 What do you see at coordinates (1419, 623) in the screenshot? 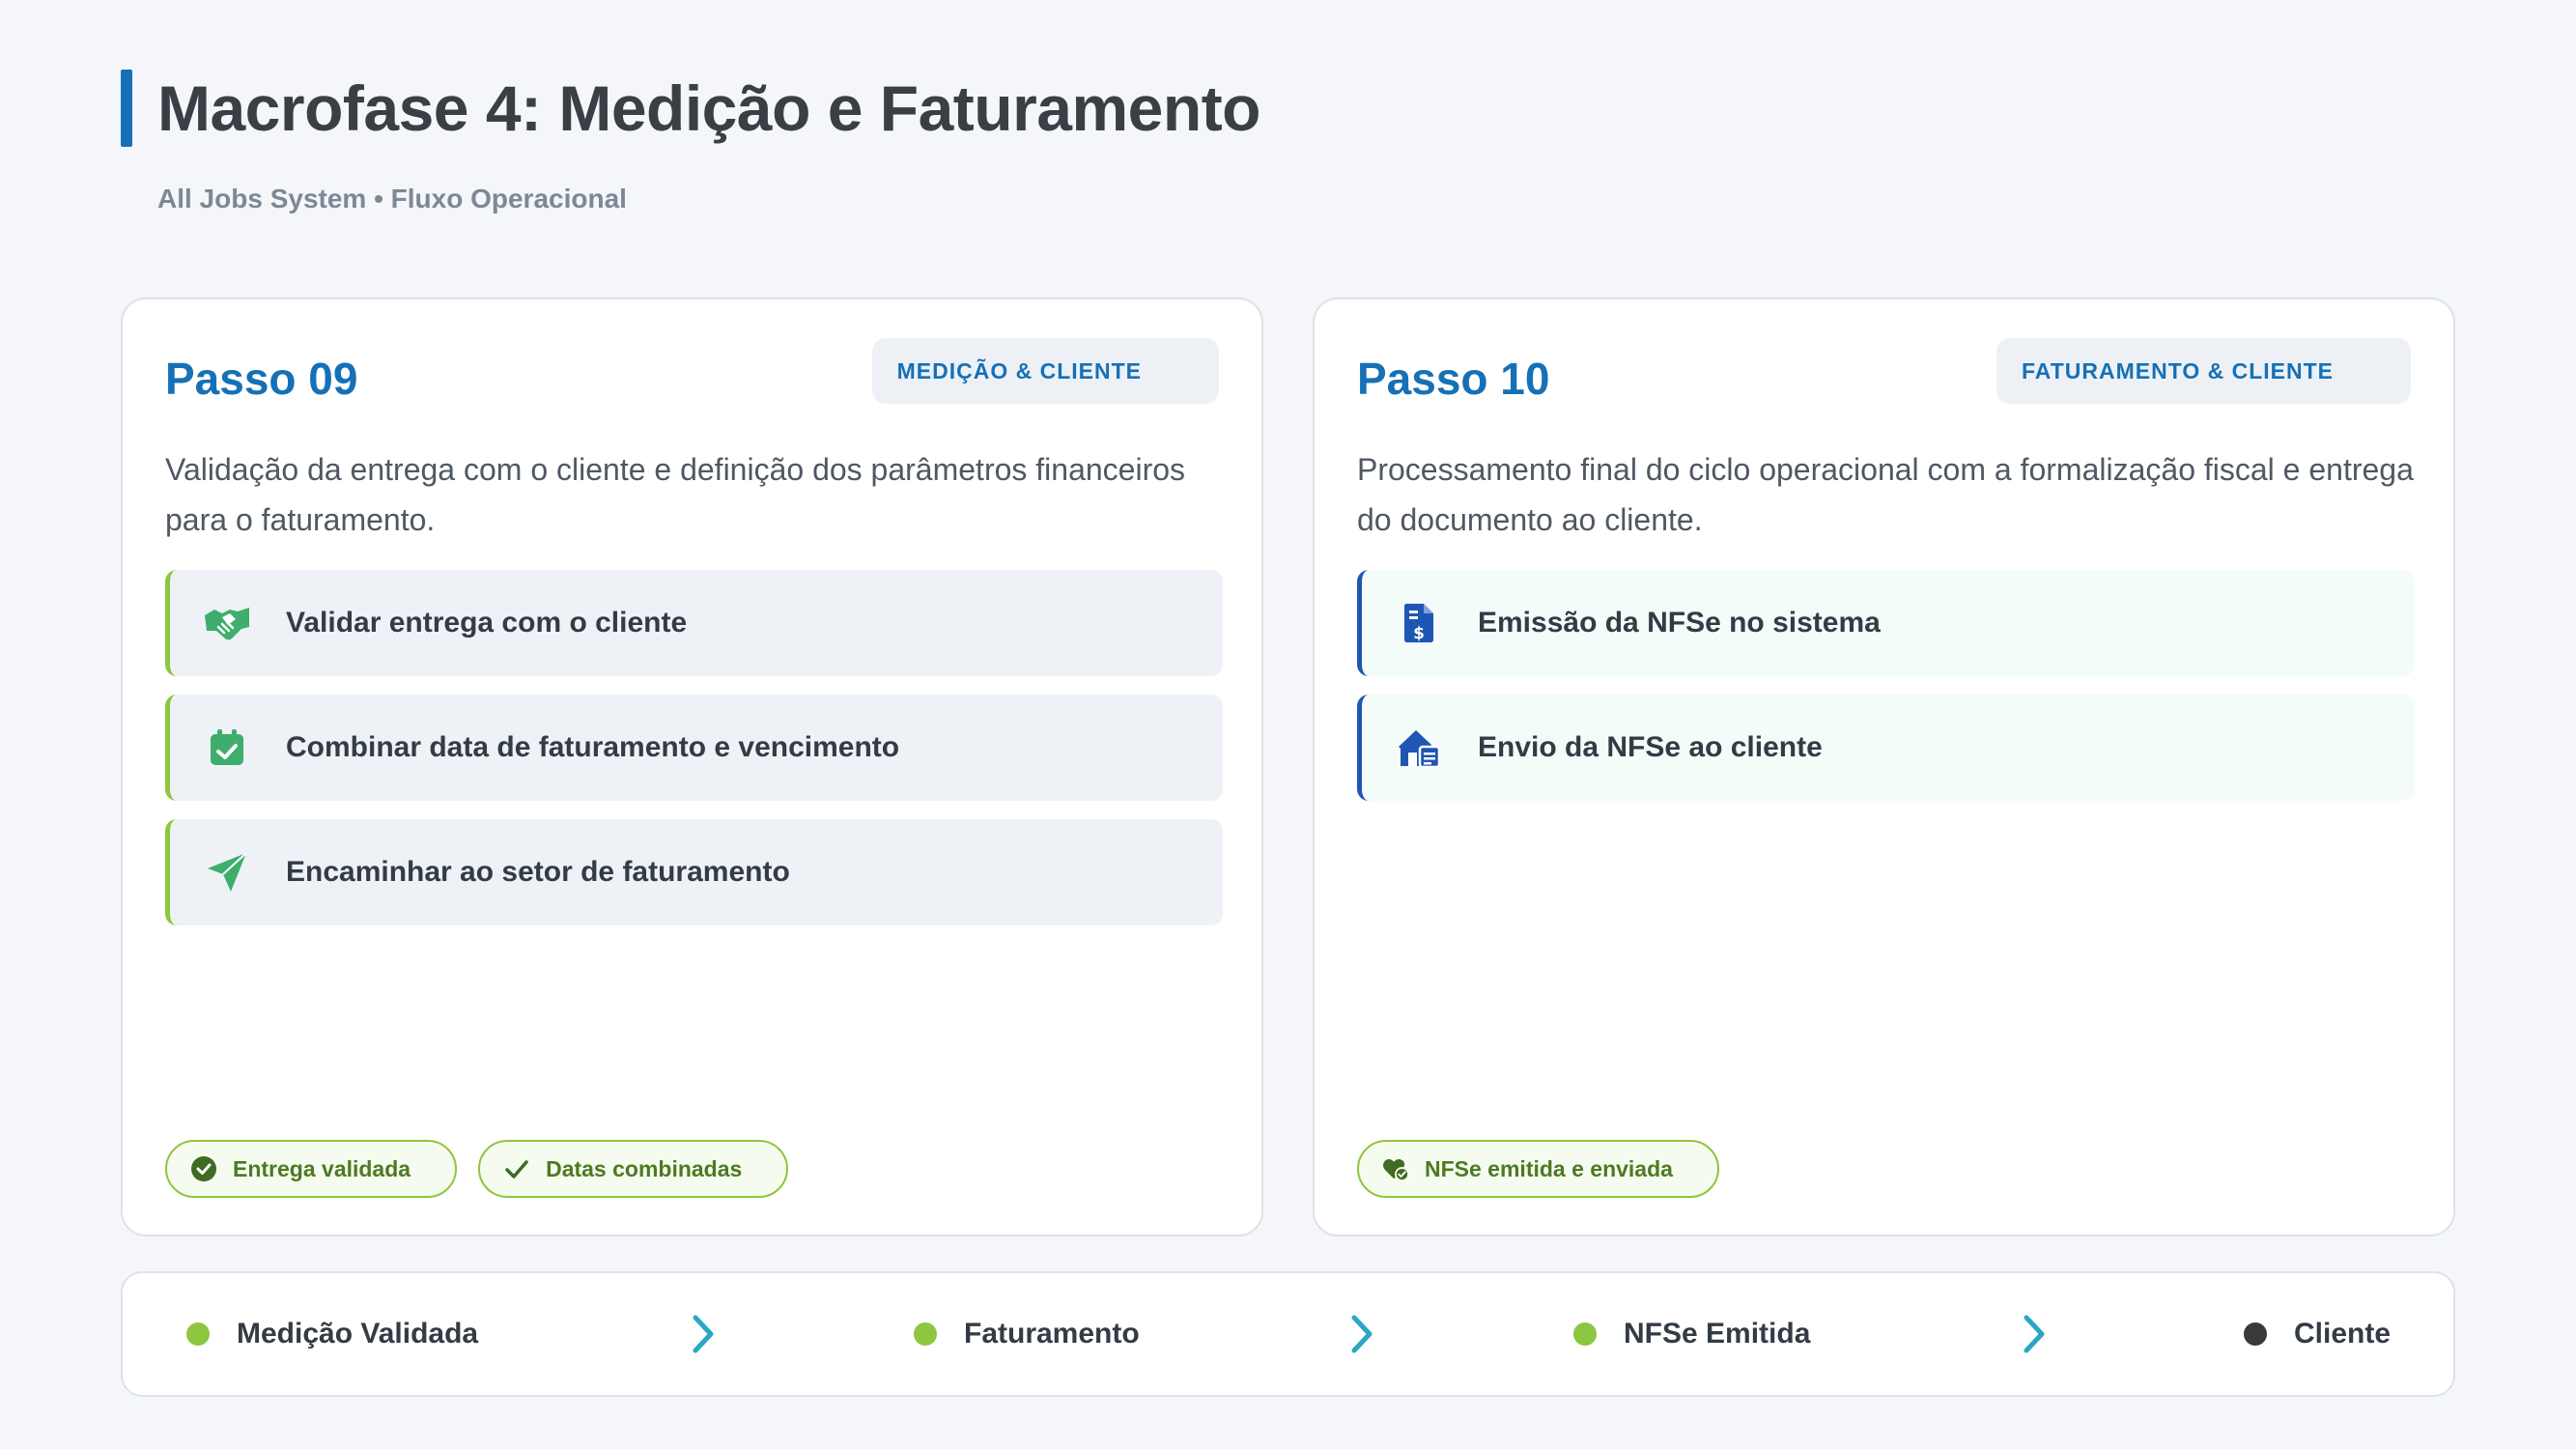
I see `invoice-dollar-icon: $` at bounding box center [1419, 623].